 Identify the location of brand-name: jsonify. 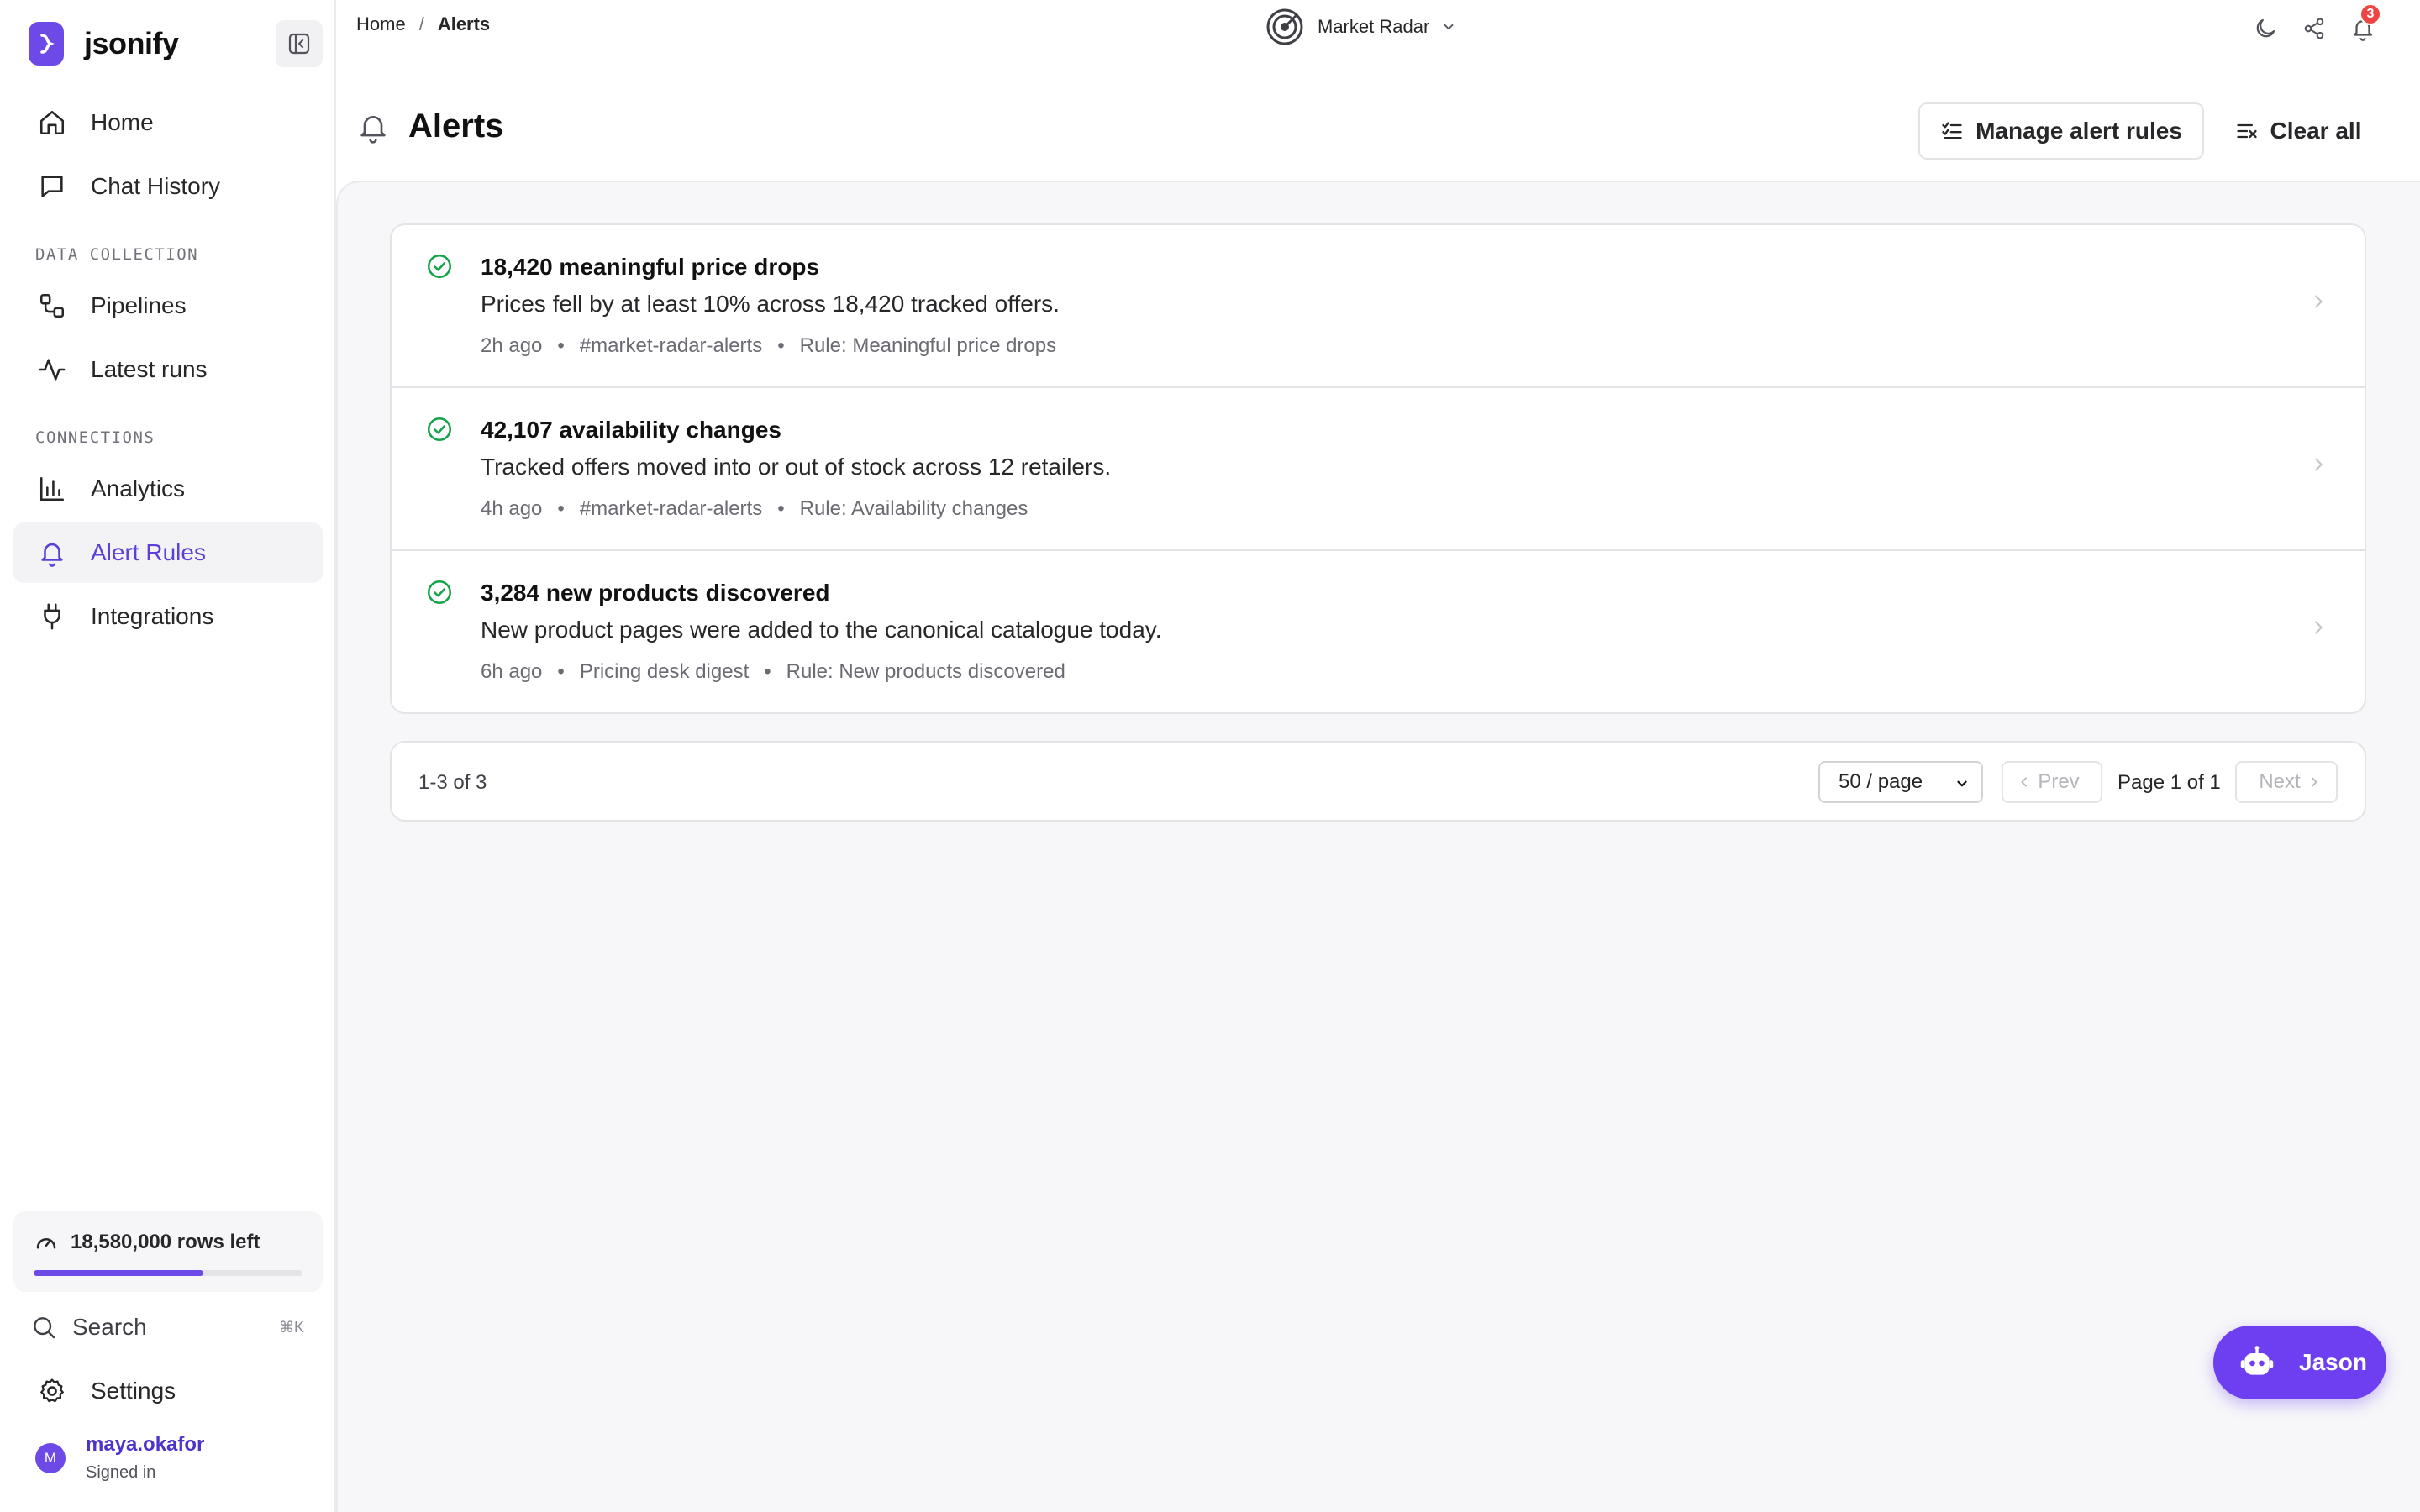
(131, 43).